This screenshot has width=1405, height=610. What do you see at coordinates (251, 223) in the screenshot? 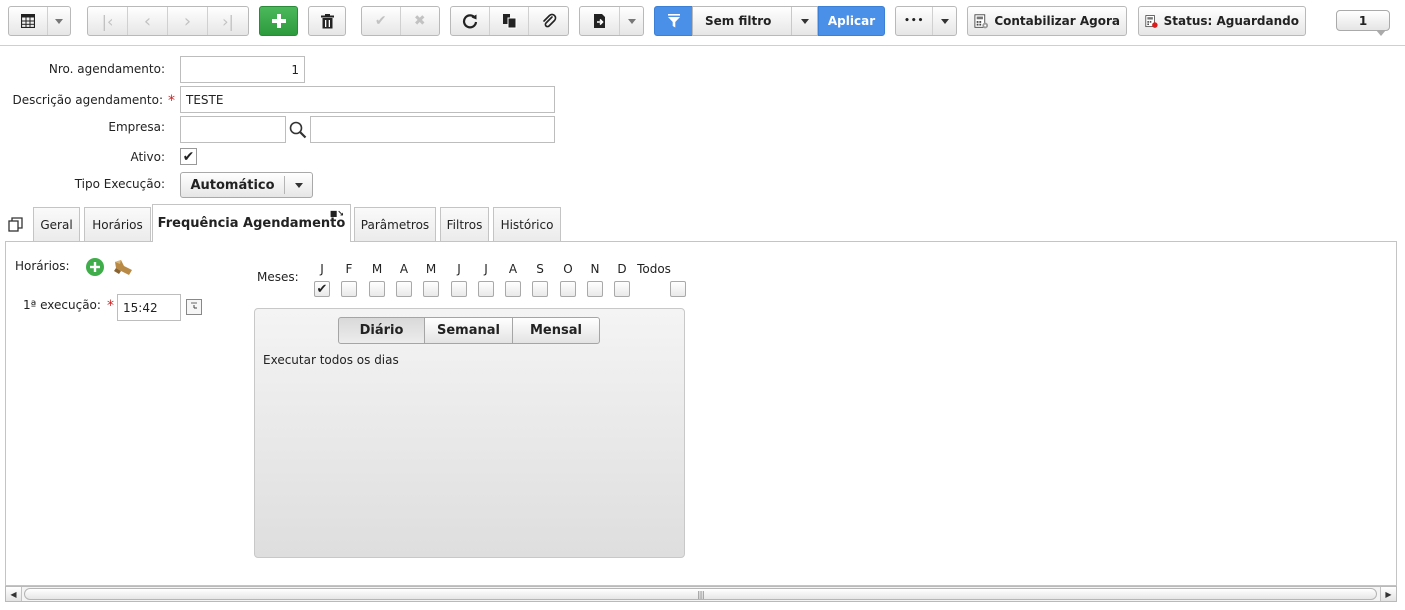
I see `tab-frequencia-agendamento: Frequência Agendamento ■↘` at bounding box center [251, 223].